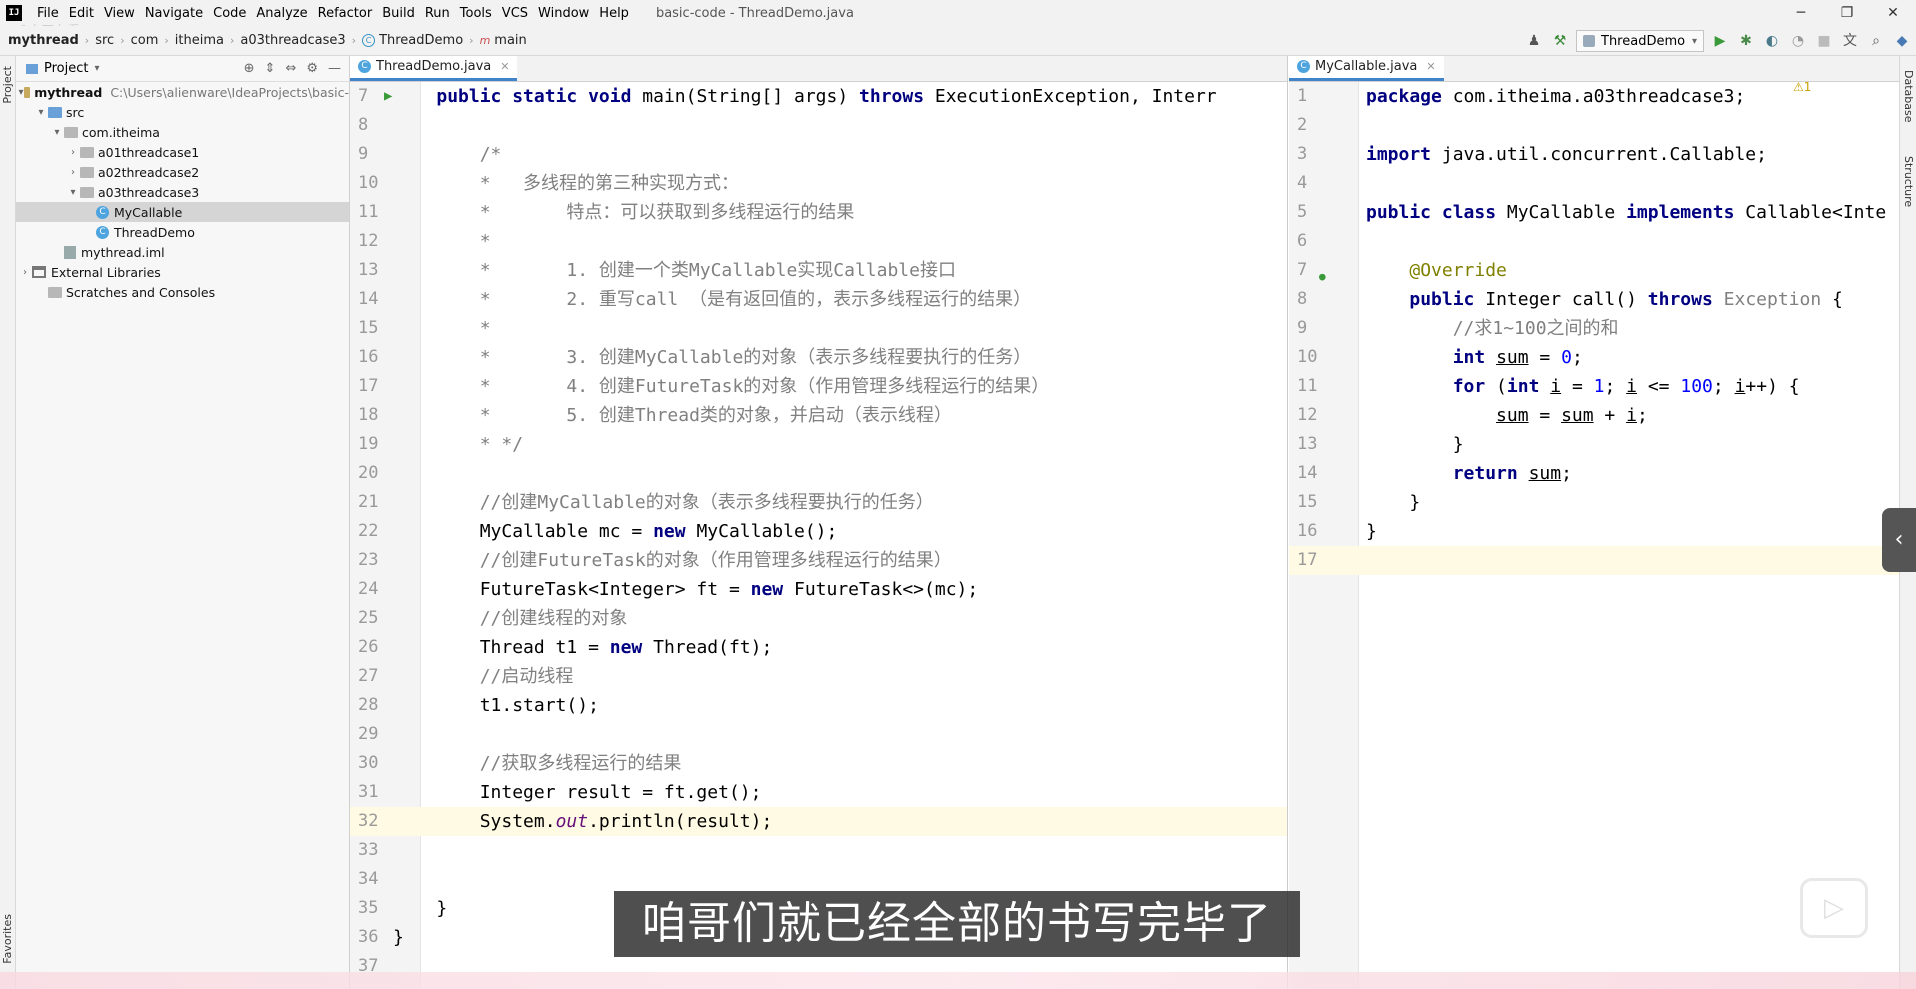  I want to click on breadcrumb-module: mythread, so click(43, 40).